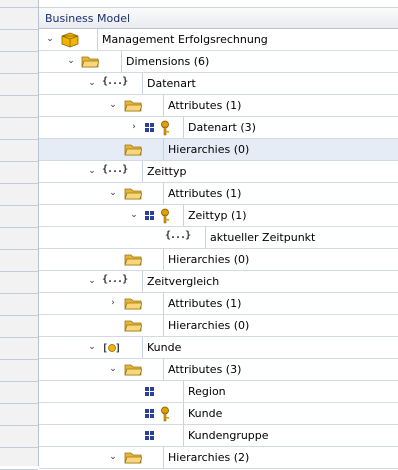 This screenshot has width=398, height=470. What do you see at coordinates (164, 171) in the screenshot?
I see `tree-node-label: Zeittyp` at bounding box center [164, 171].